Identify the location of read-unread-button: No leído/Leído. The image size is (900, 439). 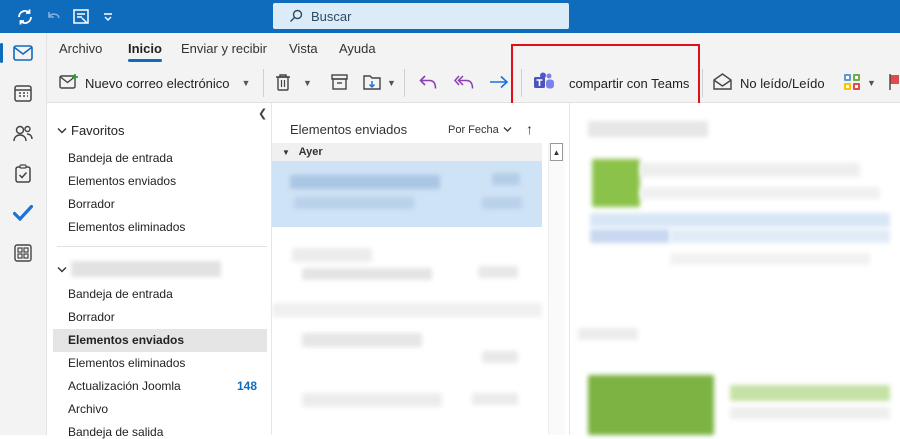
(769, 83).